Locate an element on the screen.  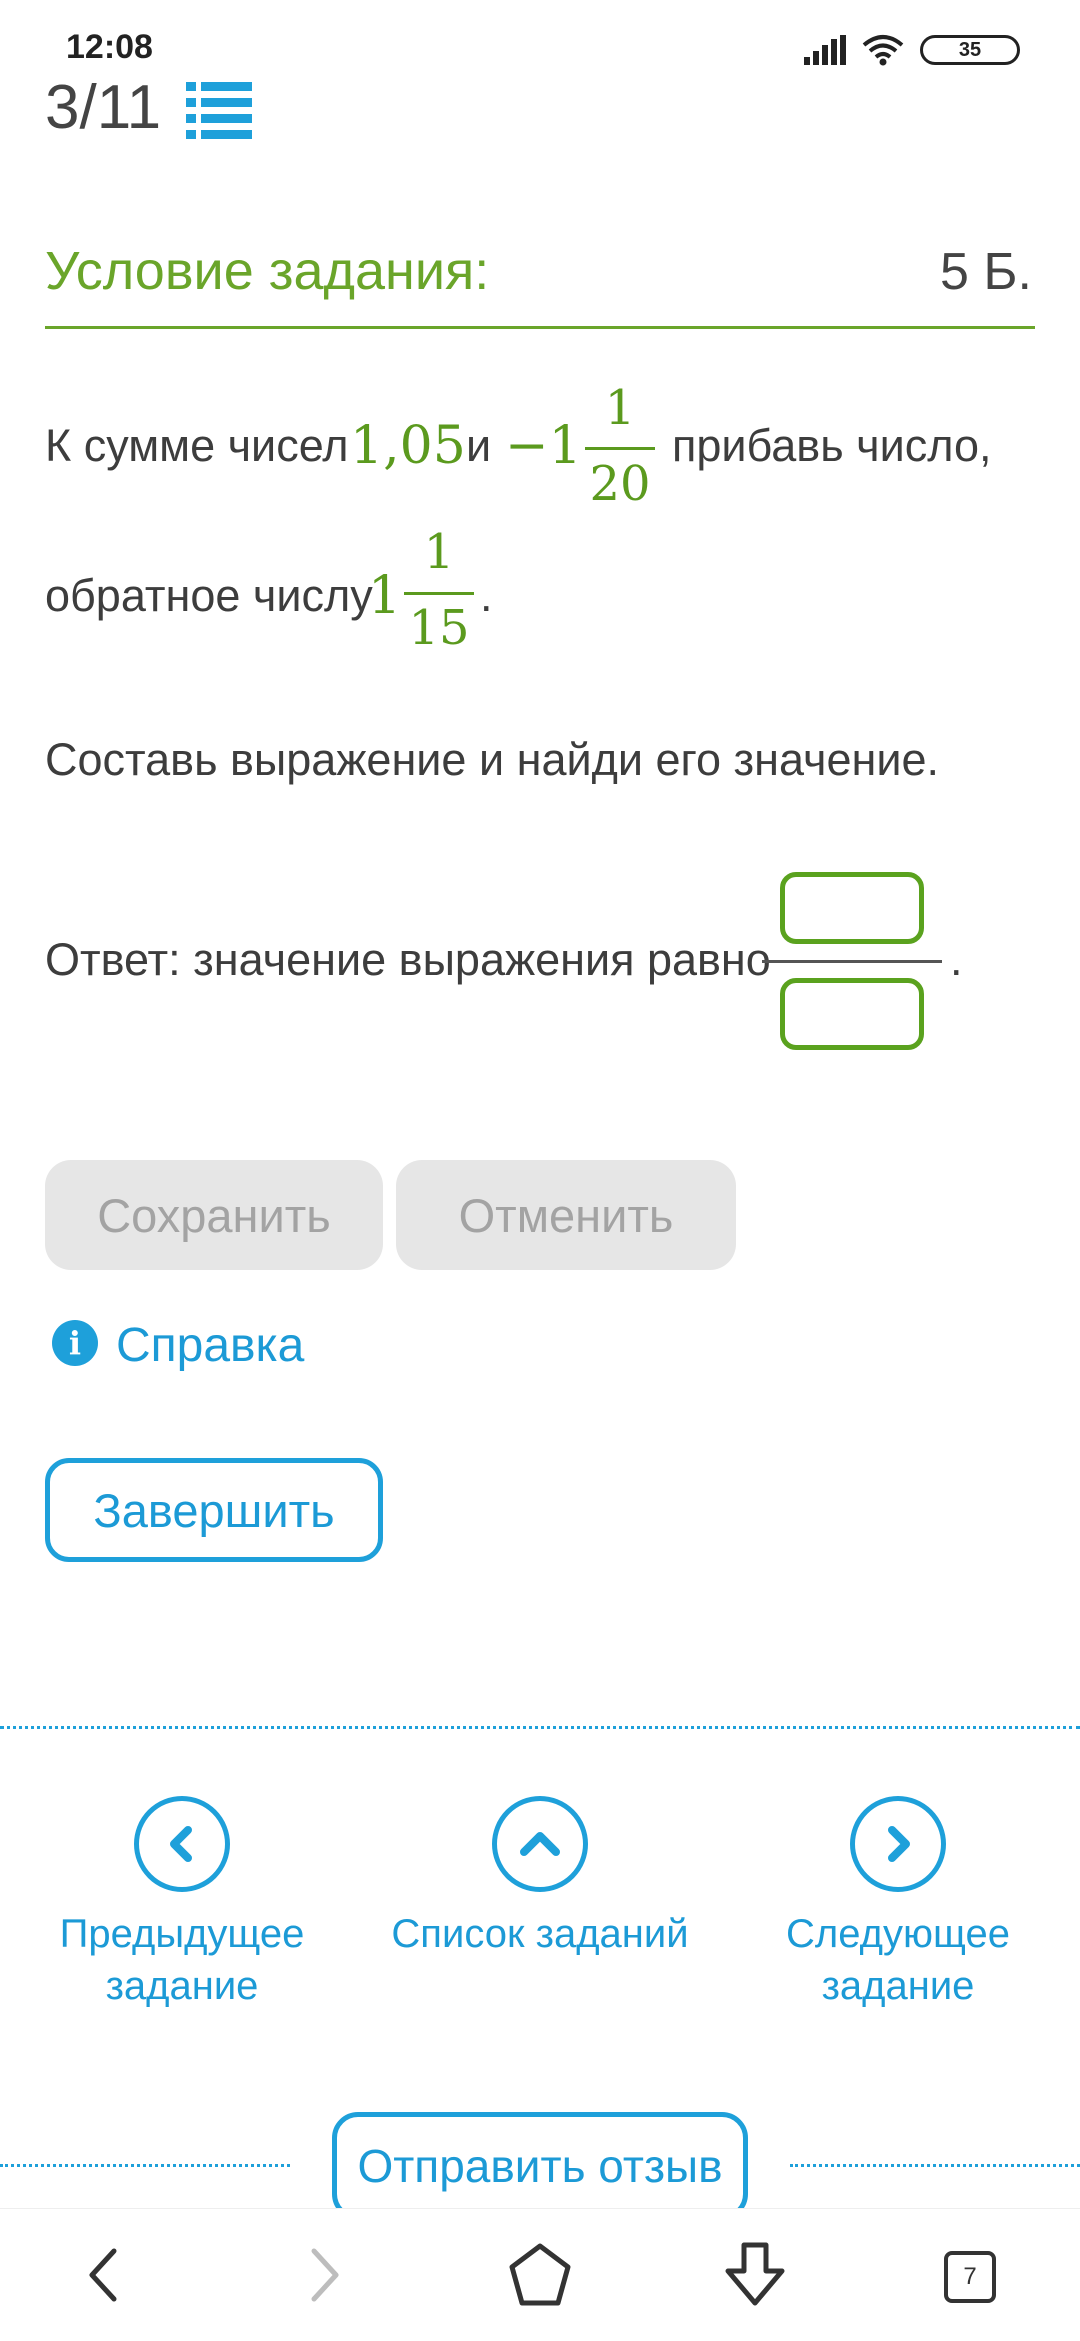
next-task-label-line1: Следующее is located at coordinates (898, 1934).